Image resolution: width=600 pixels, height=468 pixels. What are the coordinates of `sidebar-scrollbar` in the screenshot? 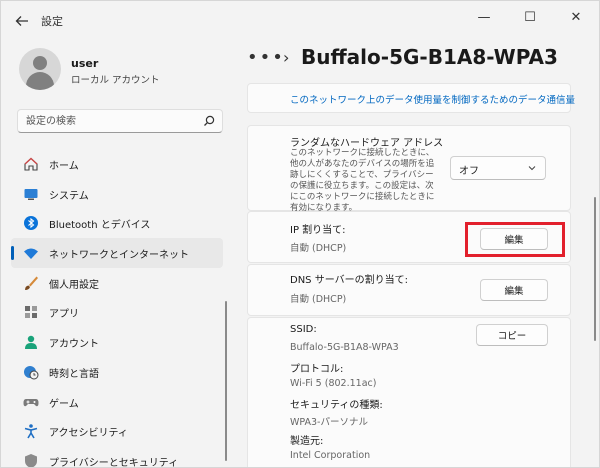 It's located at (226, 381).